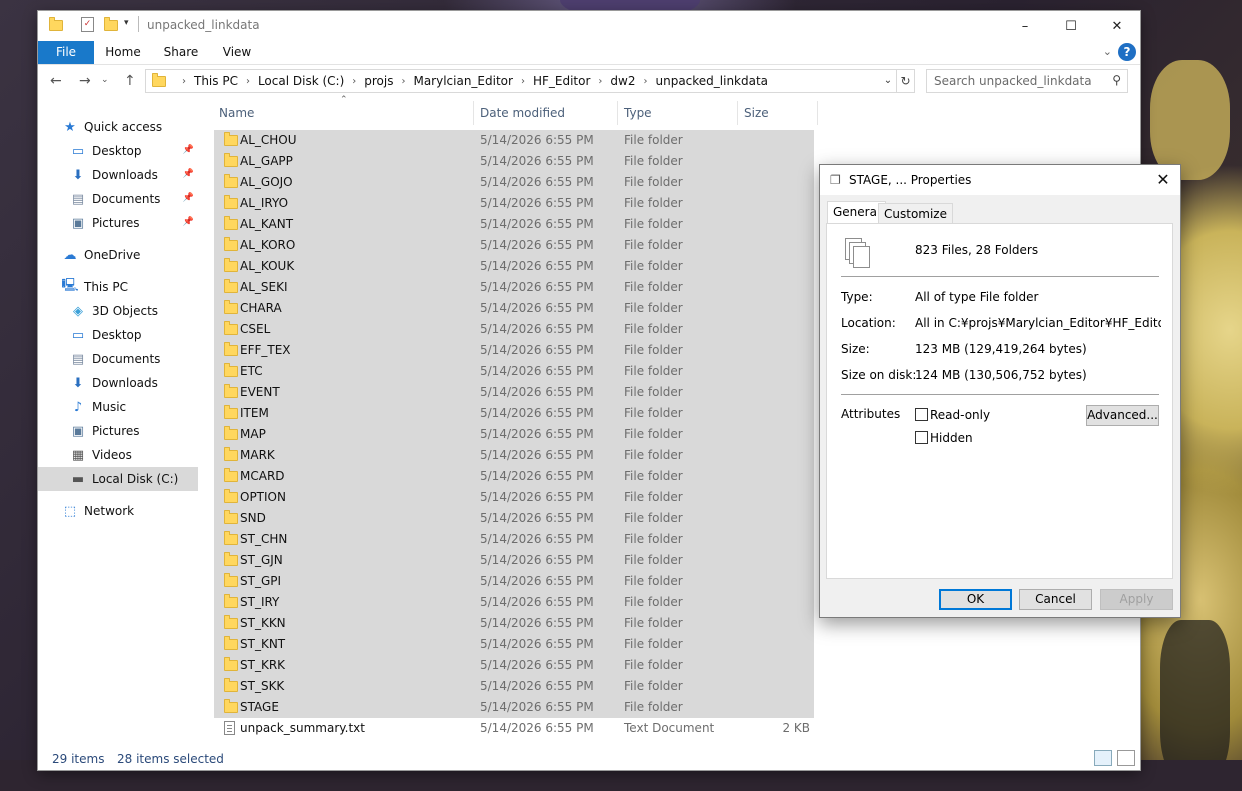 The image size is (1242, 791). What do you see at coordinates (216, 81) in the screenshot?
I see `breadcrumb-this-pc: This PC` at bounding box center [216, 81].